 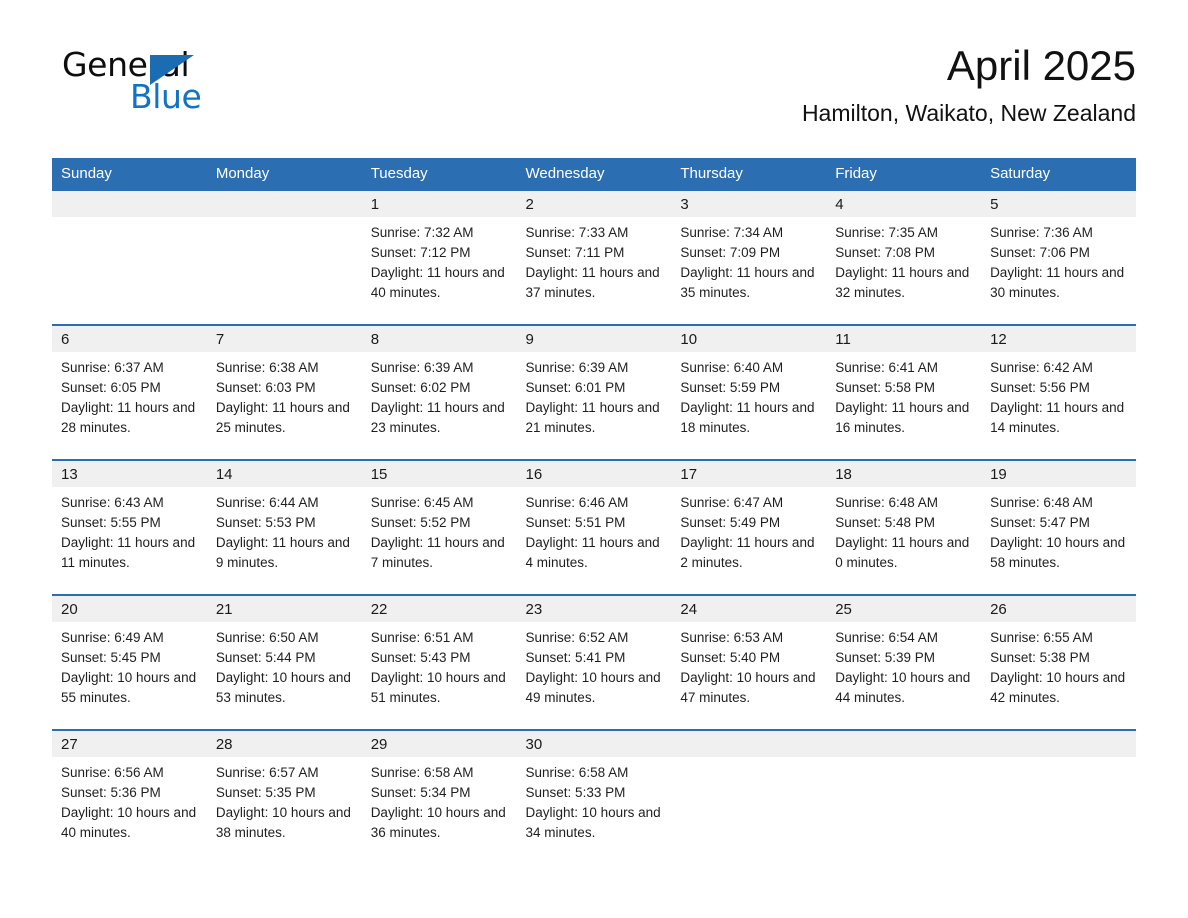 What do you see at coordinates (162, 84) in the screenshot?
I see `general-blue-logo: General Blue` at bounding box center [162, 84].